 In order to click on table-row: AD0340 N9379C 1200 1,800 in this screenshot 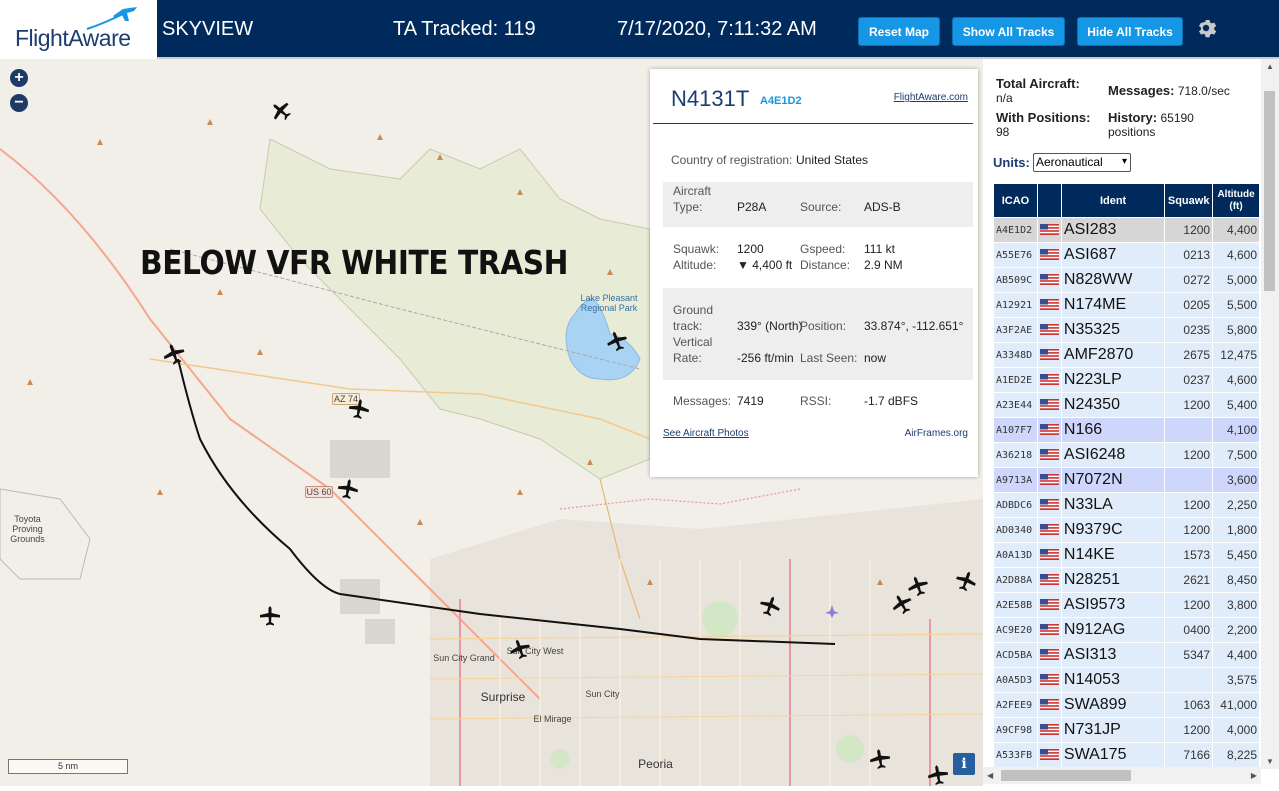, I will do `click(1126, 530)`.